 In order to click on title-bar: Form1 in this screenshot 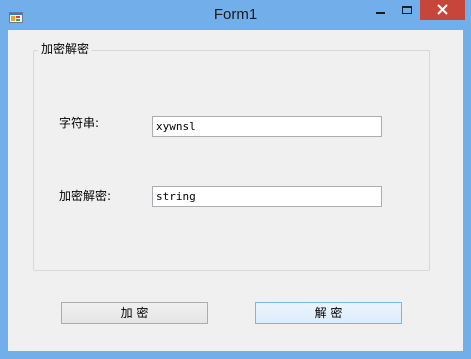, I will do `click(235, 15)`.